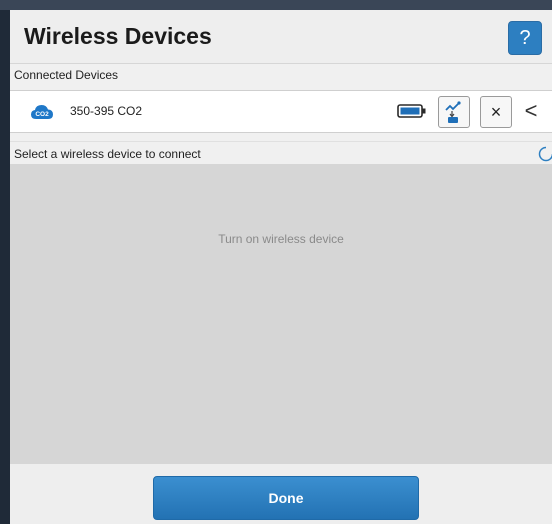 The width and height of the screenshot is (552, 524). I want to click on select-device-header: Select a wireless device to connect, so click(281, 153).